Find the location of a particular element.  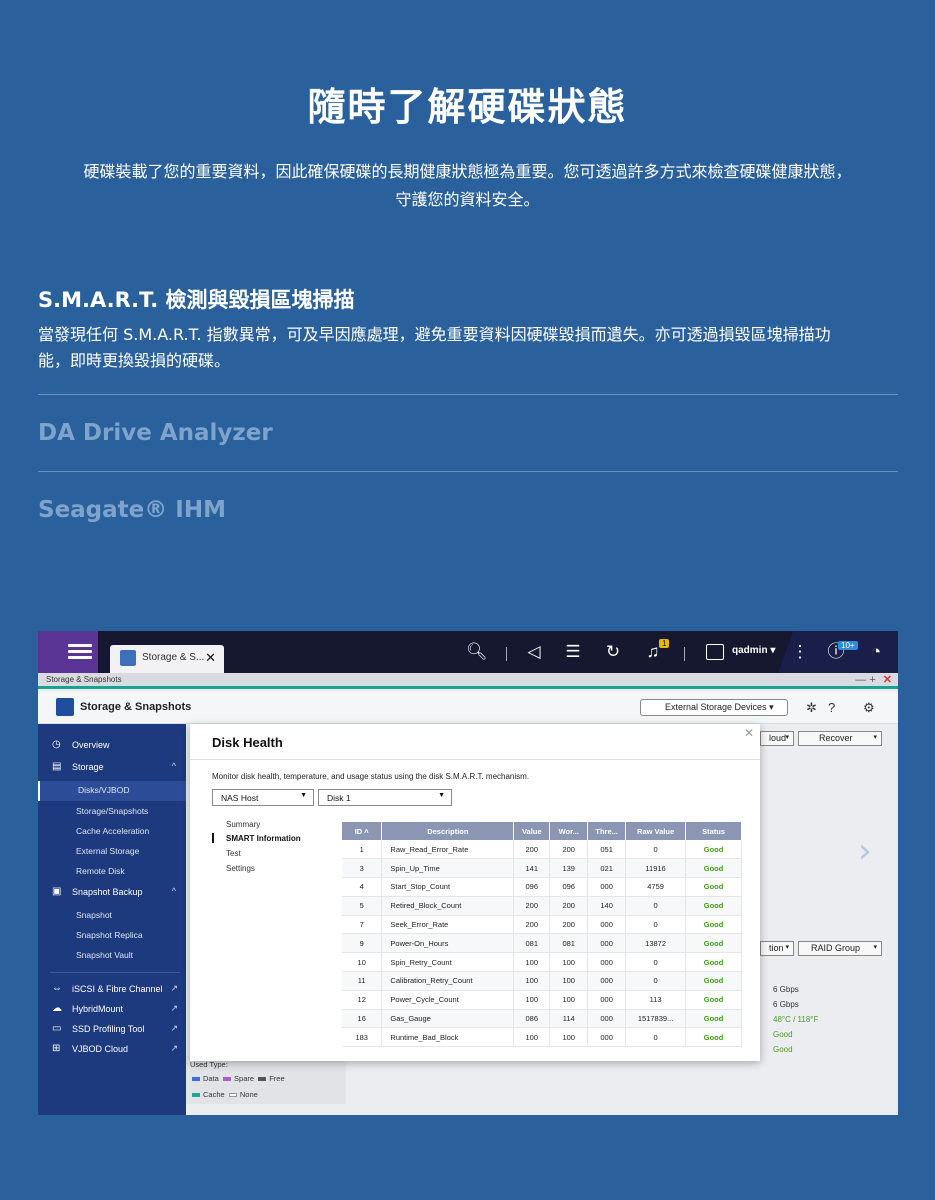

column-header-raw-value: Raw Value is located at coordinates (656, 831).